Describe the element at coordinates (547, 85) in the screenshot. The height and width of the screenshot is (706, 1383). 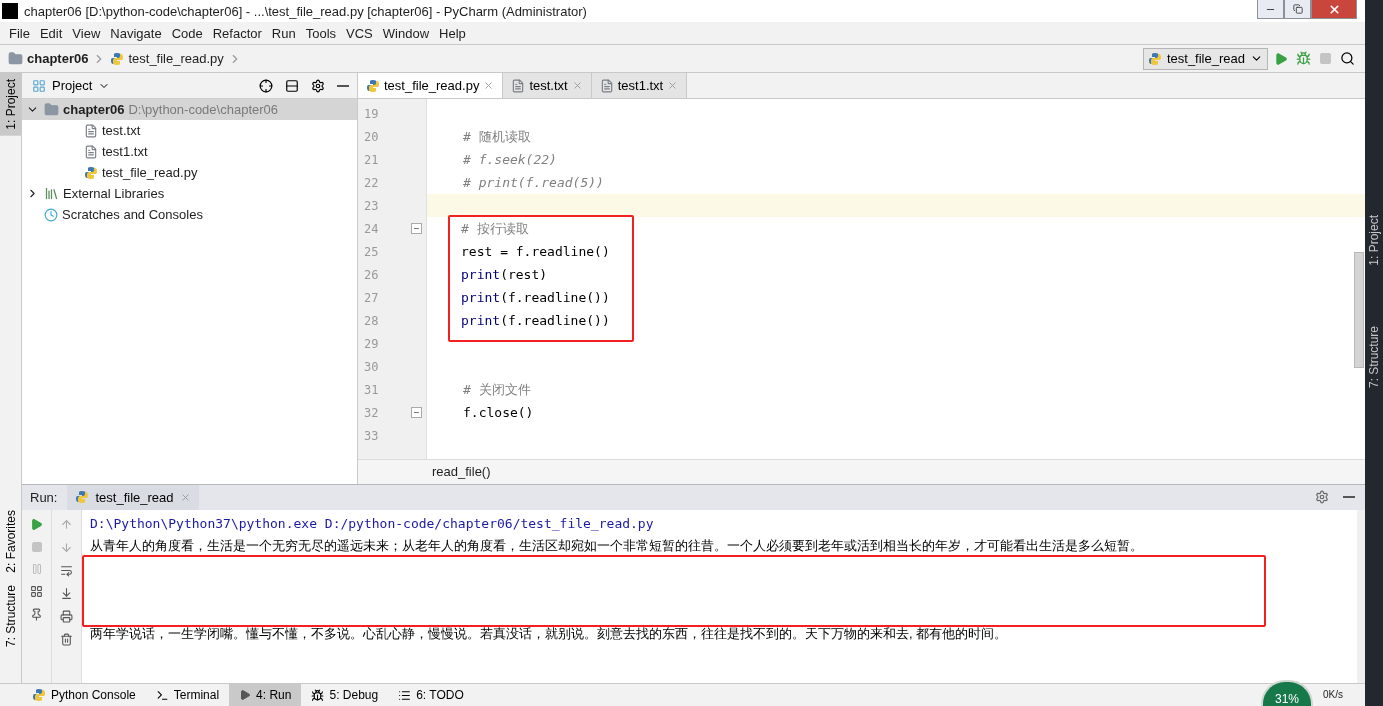
I see `editor-tab: test.txt` at that location.